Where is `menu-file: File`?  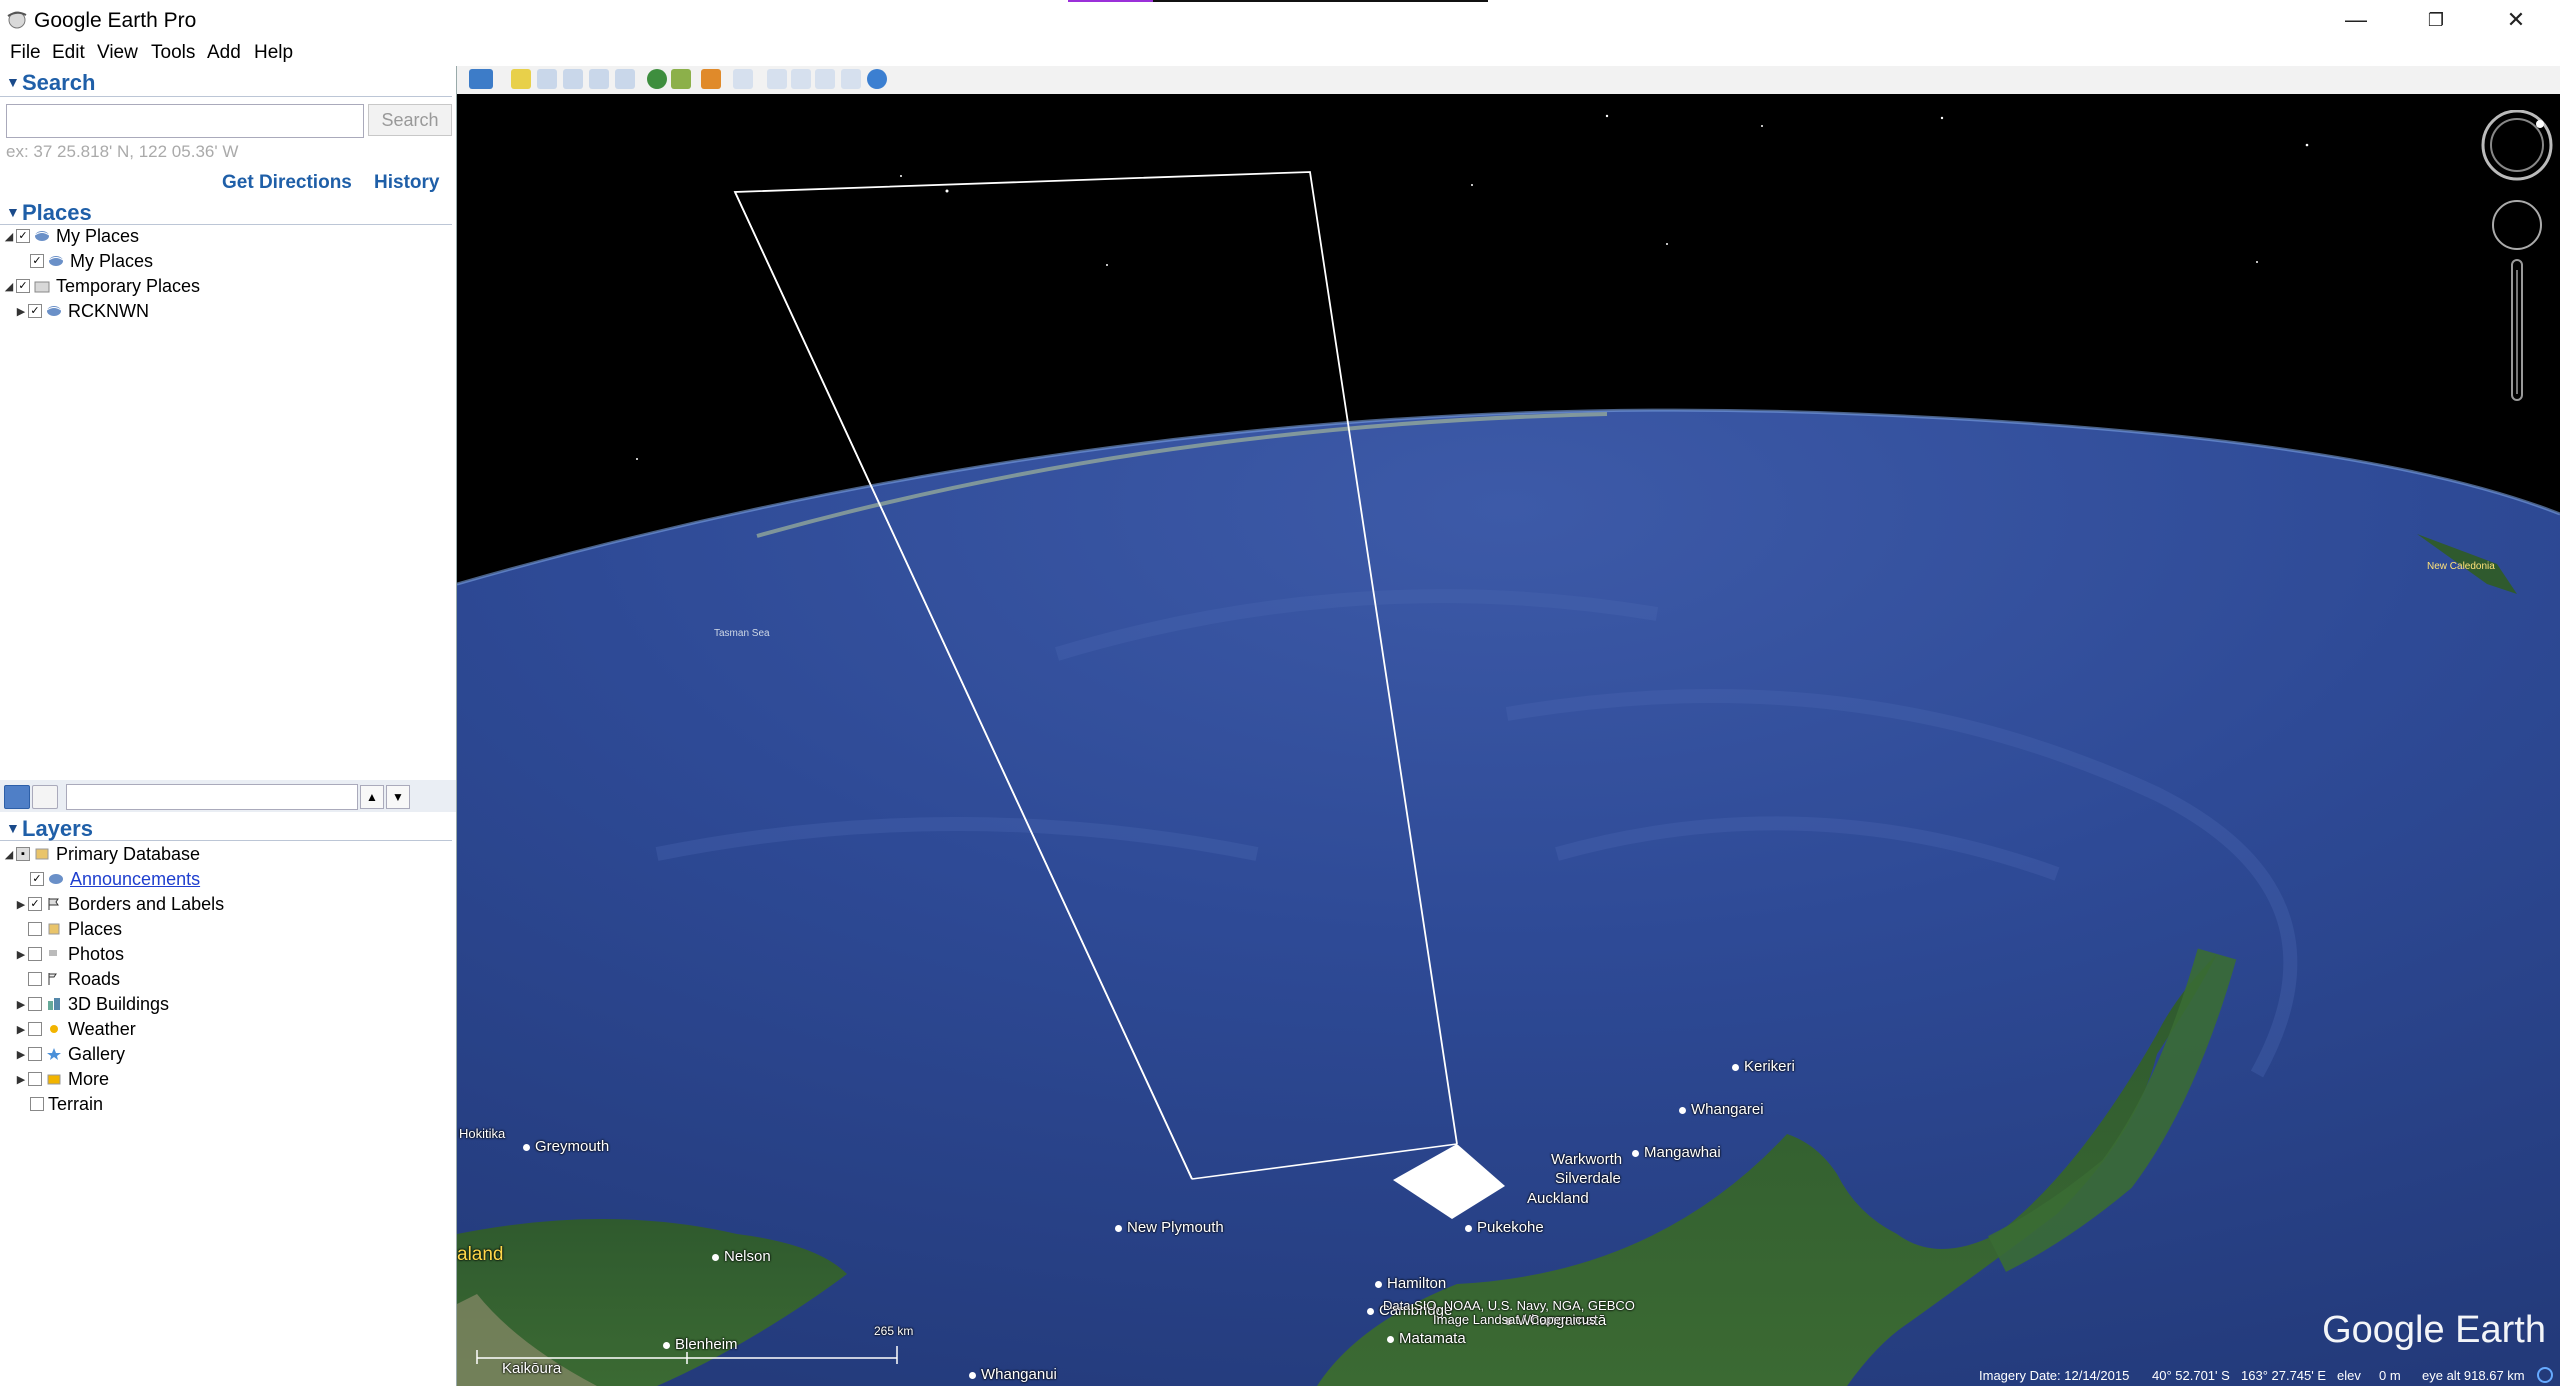
menu-file: File is located at coordinates (25, 53).